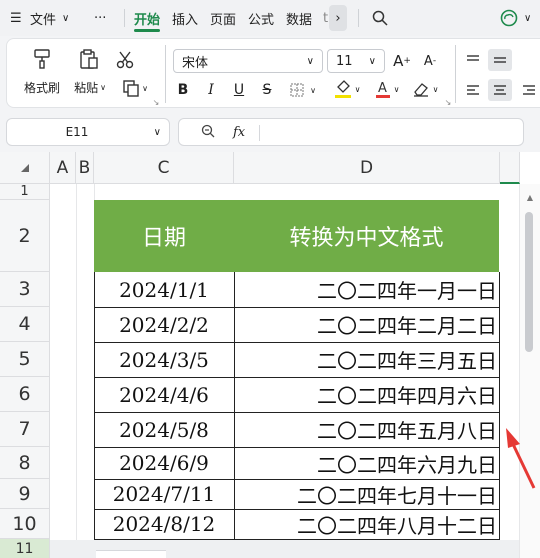  What do you see at coordinates (164, 289) in the screenshot?
I see `date-cell: 2024/1/1` at bounding box center [164, 289].